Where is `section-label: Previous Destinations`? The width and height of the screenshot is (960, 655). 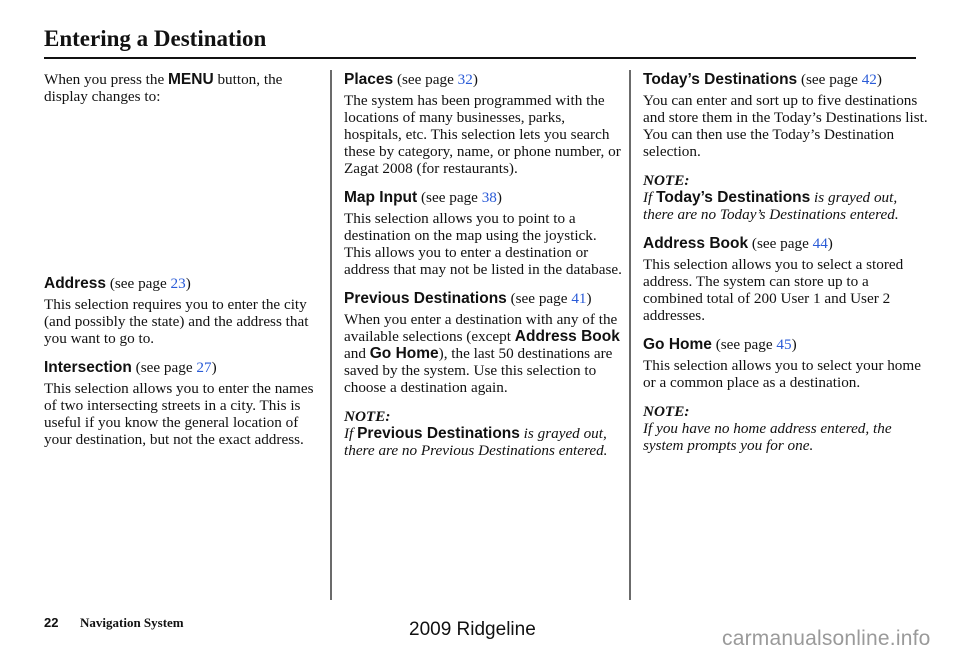
section-label: Previous Destinations is located at coordinates (425, 298).